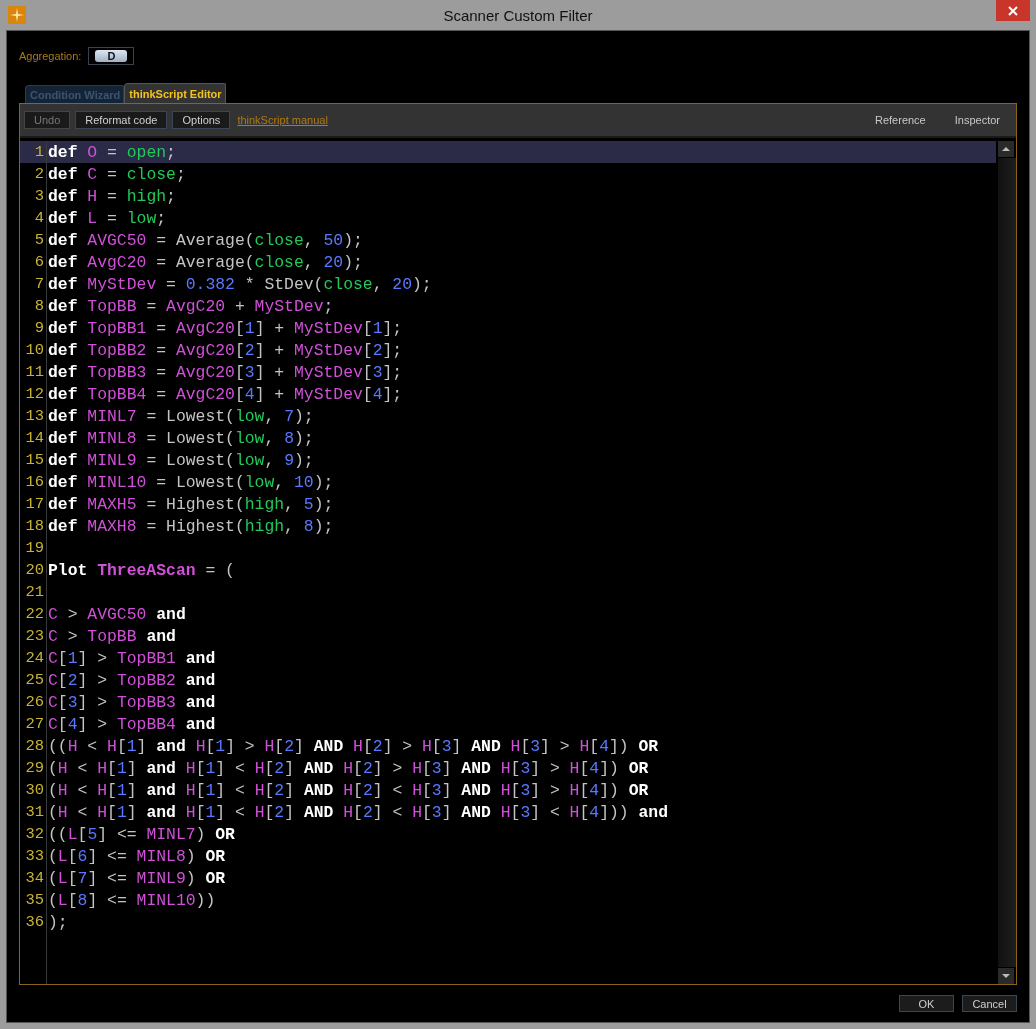 Image resolution: width=1036 pixels, height=1029 pixels. Describe the element at coordinates (225, 372) in the screenshot. I see `code-text: def TopBB3 = AvgC20[3] + MyStDev[3];` at that location.